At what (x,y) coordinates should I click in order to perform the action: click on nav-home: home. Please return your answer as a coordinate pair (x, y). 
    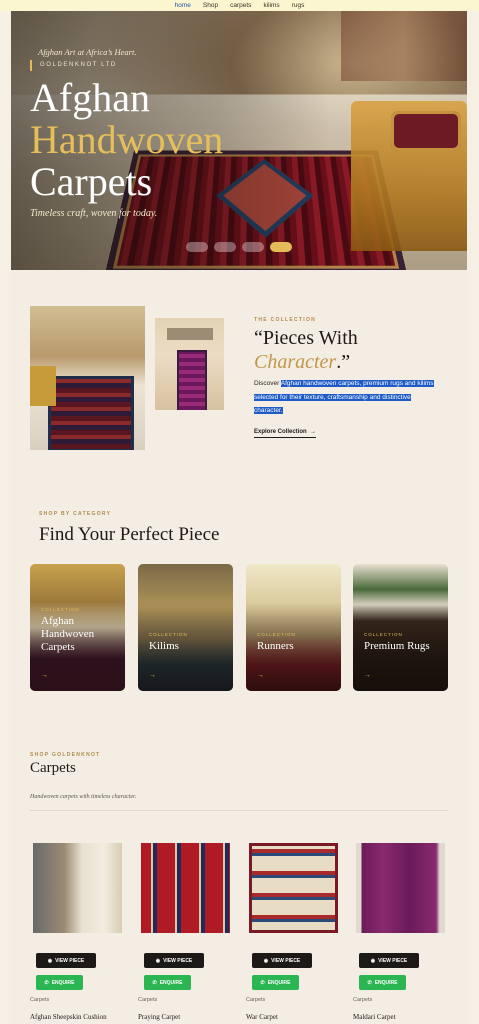
    Looking at the image, I should click on (183, 5).